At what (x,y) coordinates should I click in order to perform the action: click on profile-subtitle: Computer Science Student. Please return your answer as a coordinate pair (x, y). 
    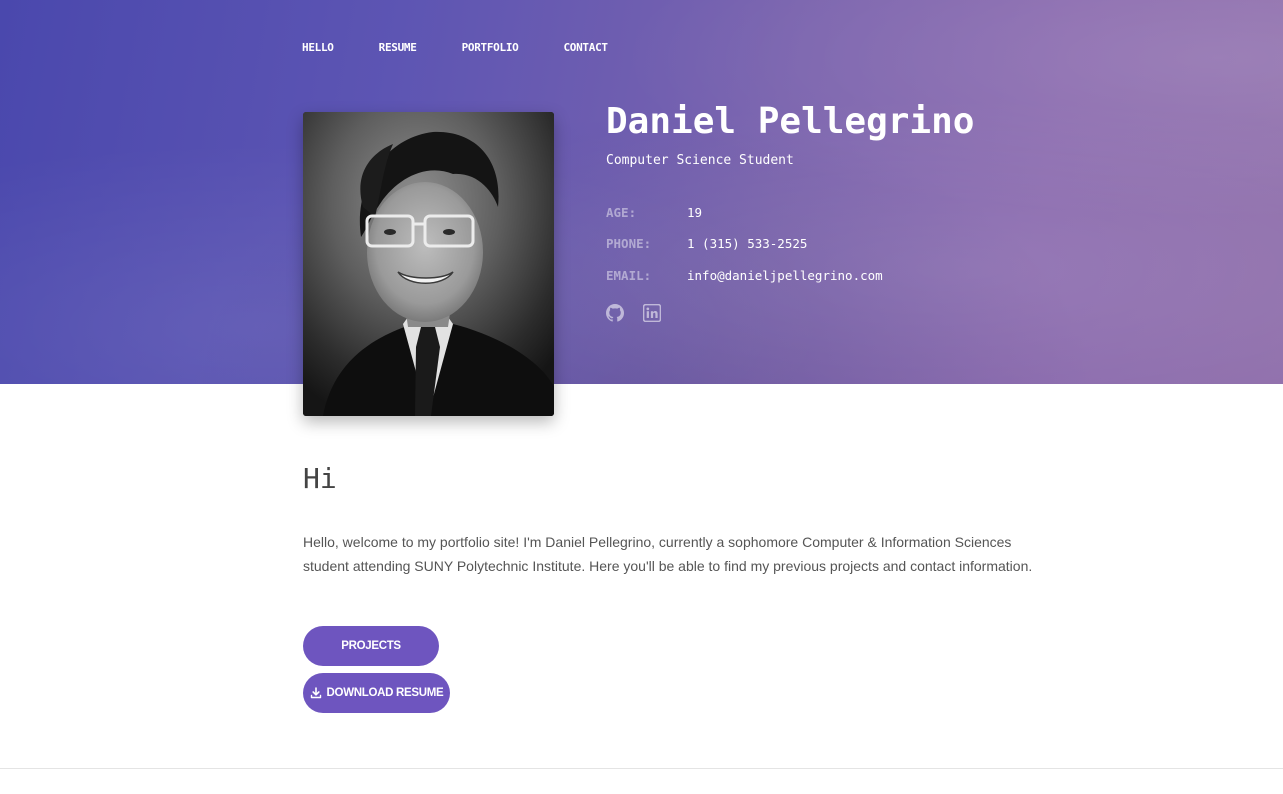
    Looking at the image, I should click on (700, 160).